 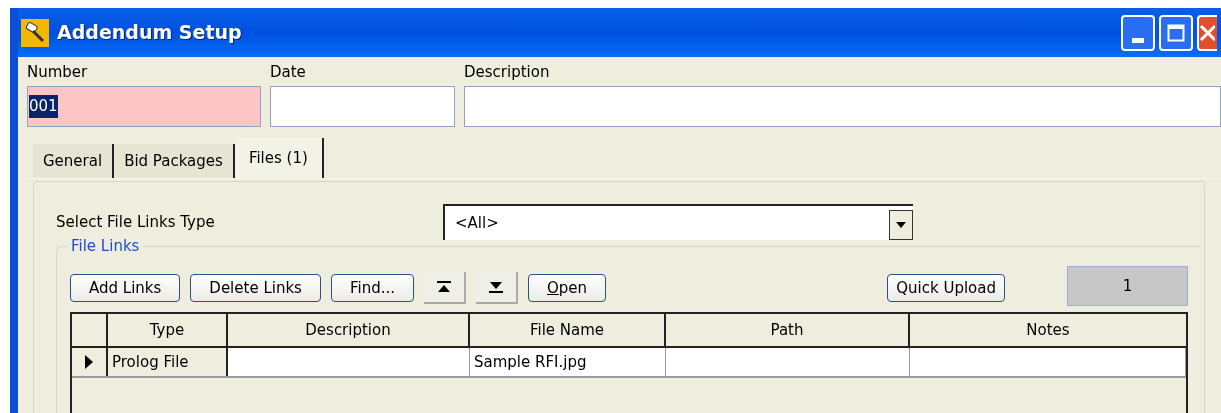 I want to click on column-header: Path, so click(x=788, y=330).